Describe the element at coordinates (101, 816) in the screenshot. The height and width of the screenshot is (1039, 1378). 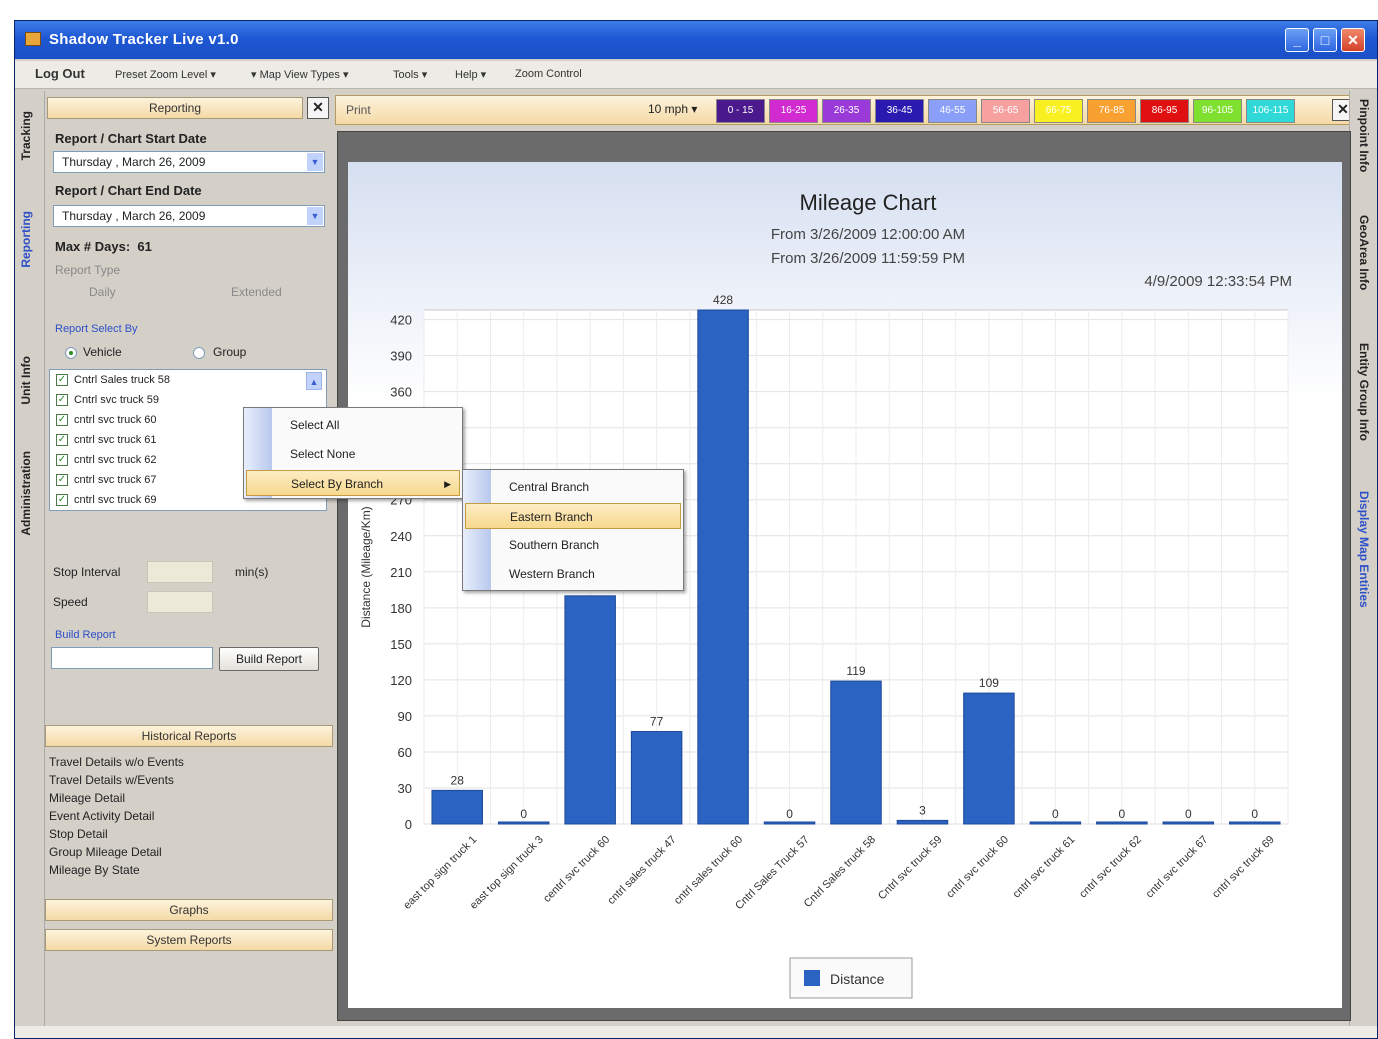
I see `historical-report-item: Event Activity Detail` at that location.